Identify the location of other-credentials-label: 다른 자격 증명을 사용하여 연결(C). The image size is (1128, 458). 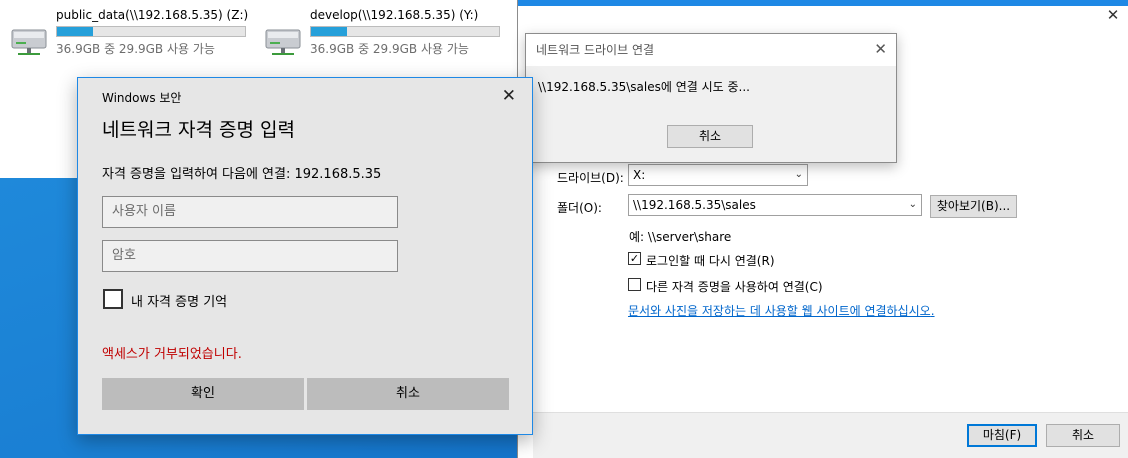
(734, 287).